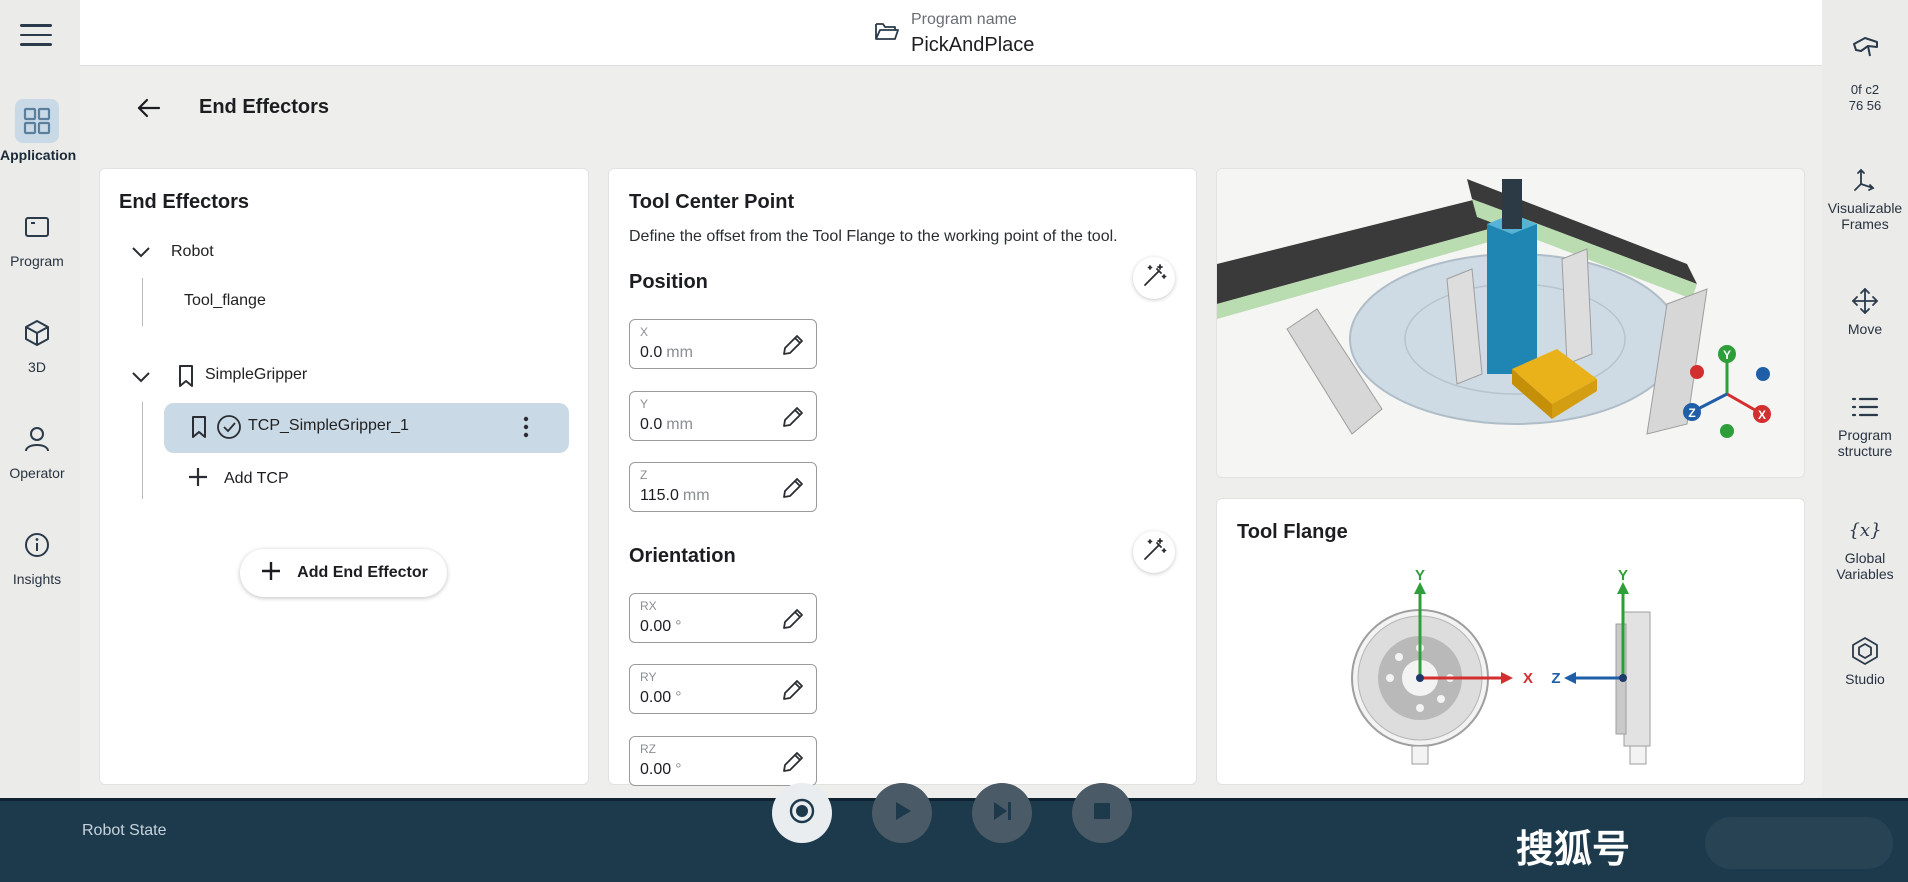  Describe the element at coordinates (972, 45) in the screenshot. I see `program-name: PickAndPlace` at that location.